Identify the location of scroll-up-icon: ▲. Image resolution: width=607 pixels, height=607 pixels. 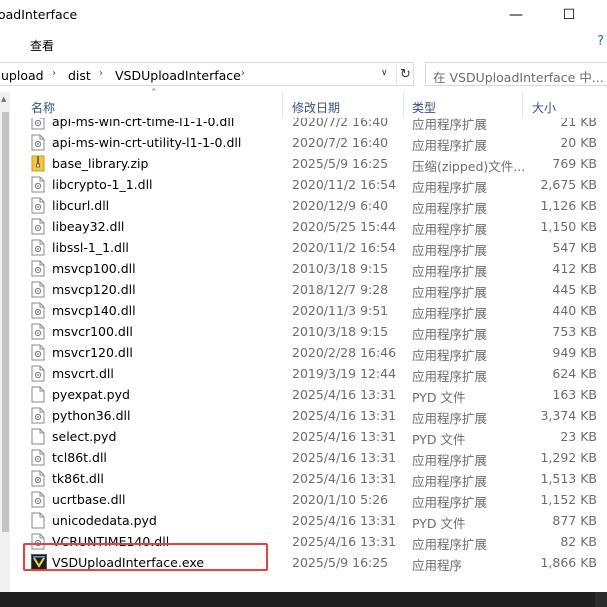
(3, 99).